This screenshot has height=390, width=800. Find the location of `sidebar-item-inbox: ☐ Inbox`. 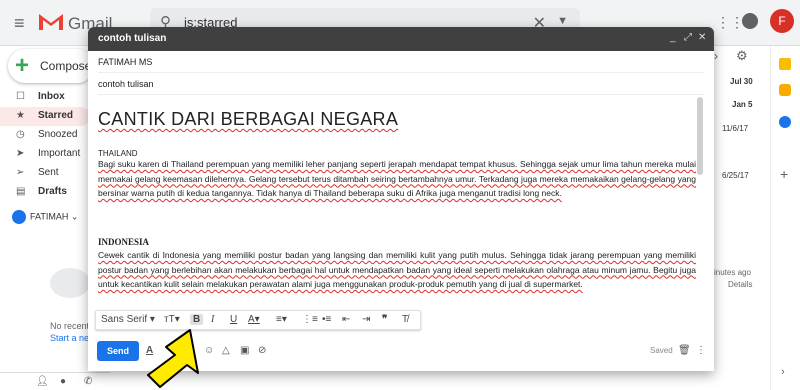

sidebar-item-inbox: ☐ Inbox is located at coordinates (45, 97).